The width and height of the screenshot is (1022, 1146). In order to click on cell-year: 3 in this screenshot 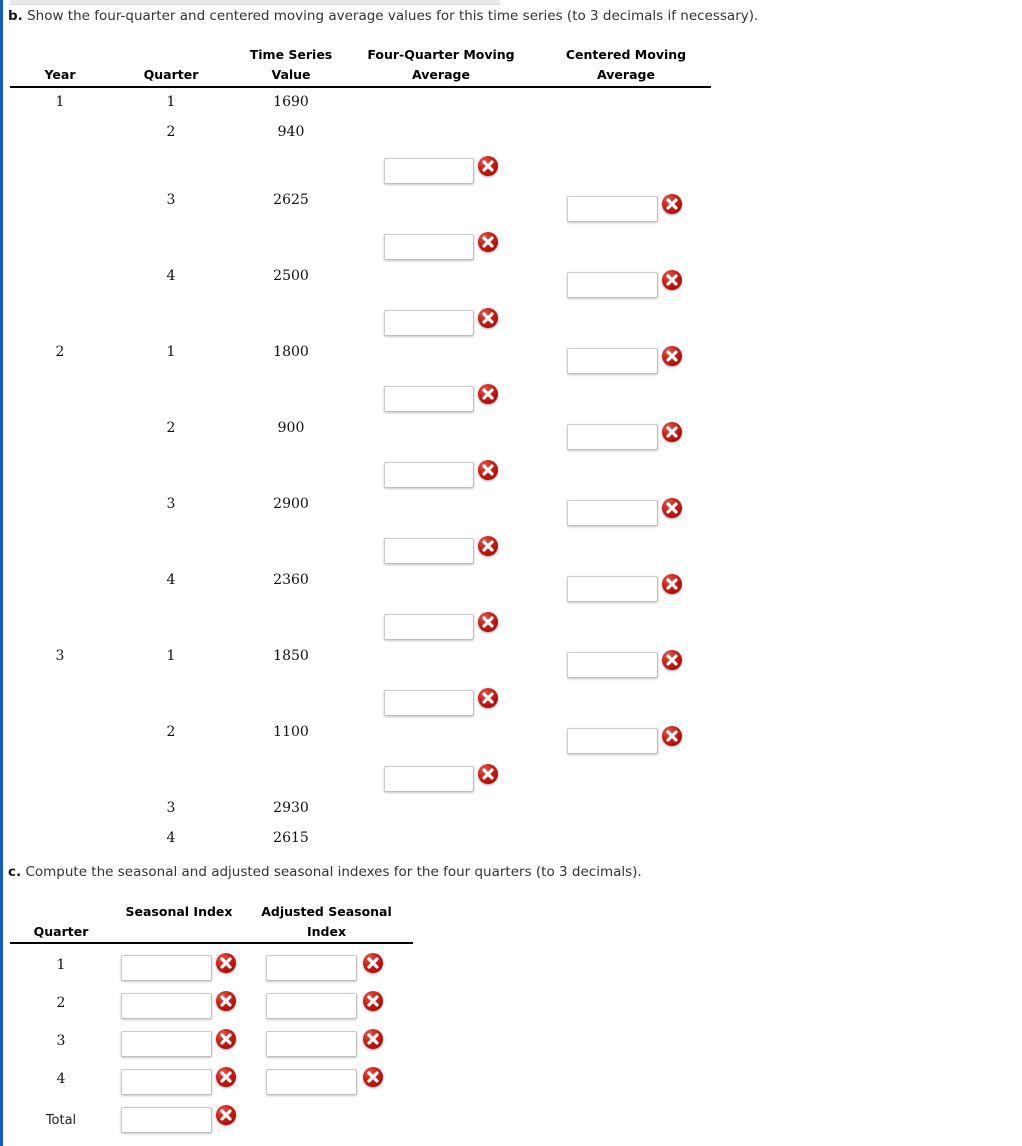, I will do `click(60, 656)`.